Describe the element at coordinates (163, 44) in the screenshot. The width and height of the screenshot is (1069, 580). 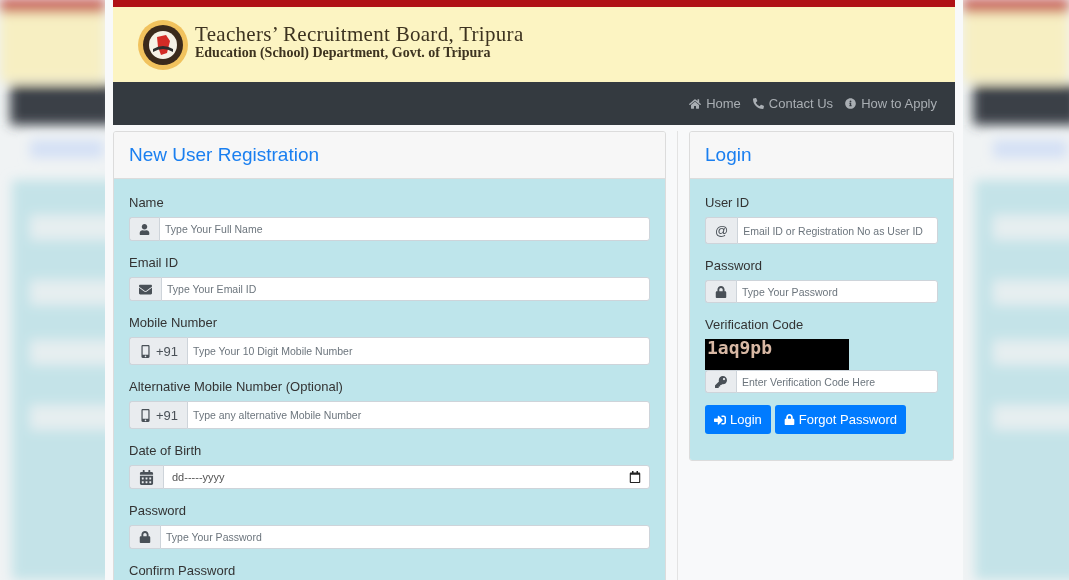
I see `emblem-logo` at that location.